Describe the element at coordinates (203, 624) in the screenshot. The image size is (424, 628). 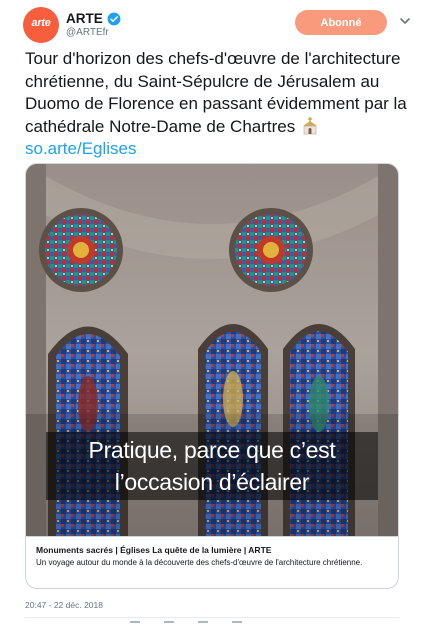
I see `like-icon` at that location.